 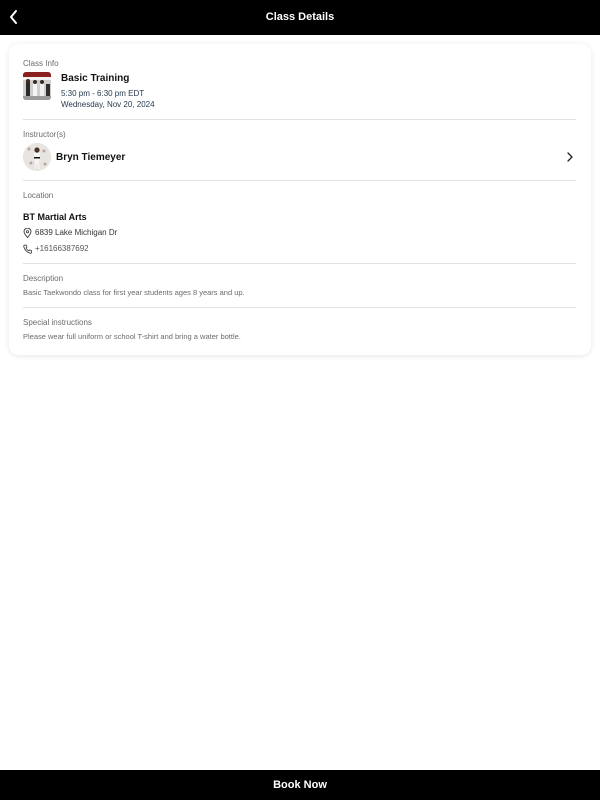 What do you see at coordinates (76, 232) in the screenshot?
I see `address-text: 6839 Lake Michigan Dr` at bounding box center [76, 232].